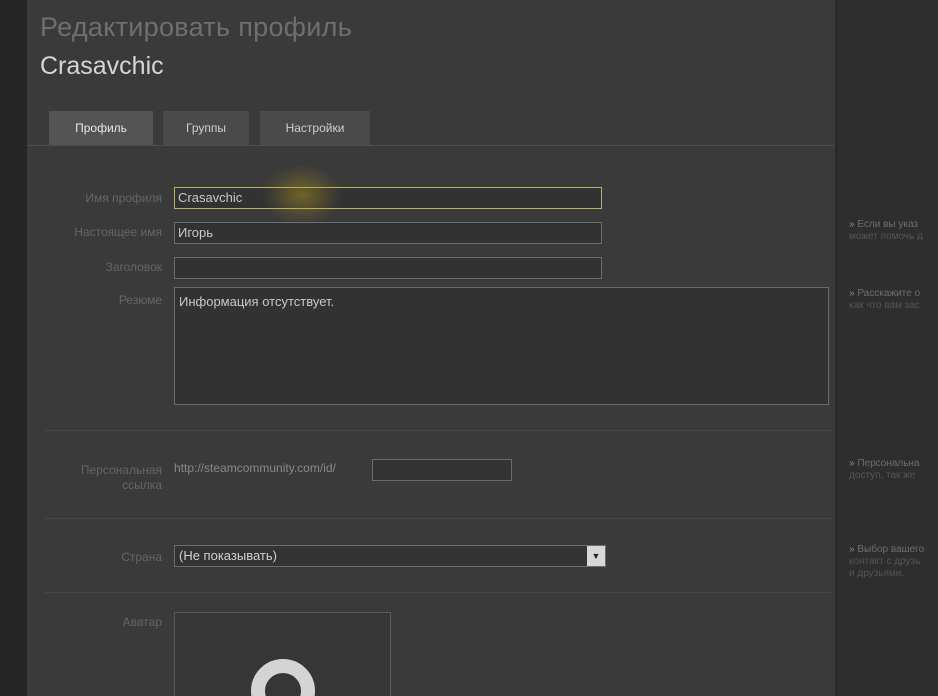 The height and width of the screenshot is (696, 938). What do you see at coordinates (121, 470) in the screenshot?
I see `custom-url-label-line1: Персональная` at bounding box center [121, 470].